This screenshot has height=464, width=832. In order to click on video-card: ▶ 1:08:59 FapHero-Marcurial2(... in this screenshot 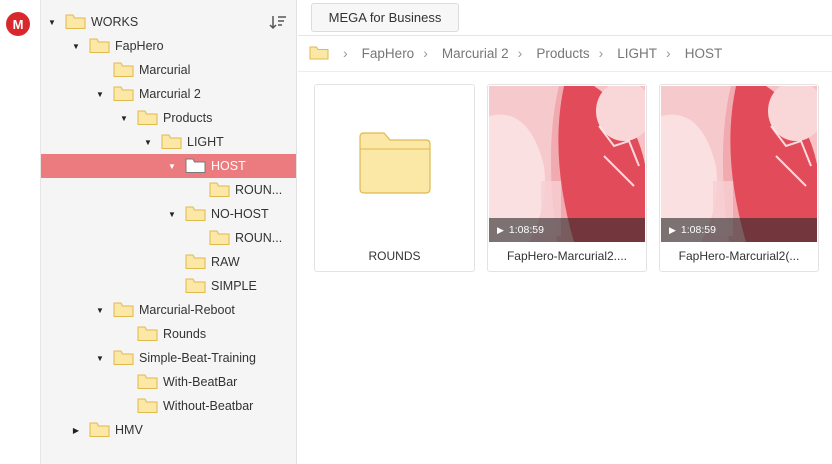, I will do `click(739, 178)`.